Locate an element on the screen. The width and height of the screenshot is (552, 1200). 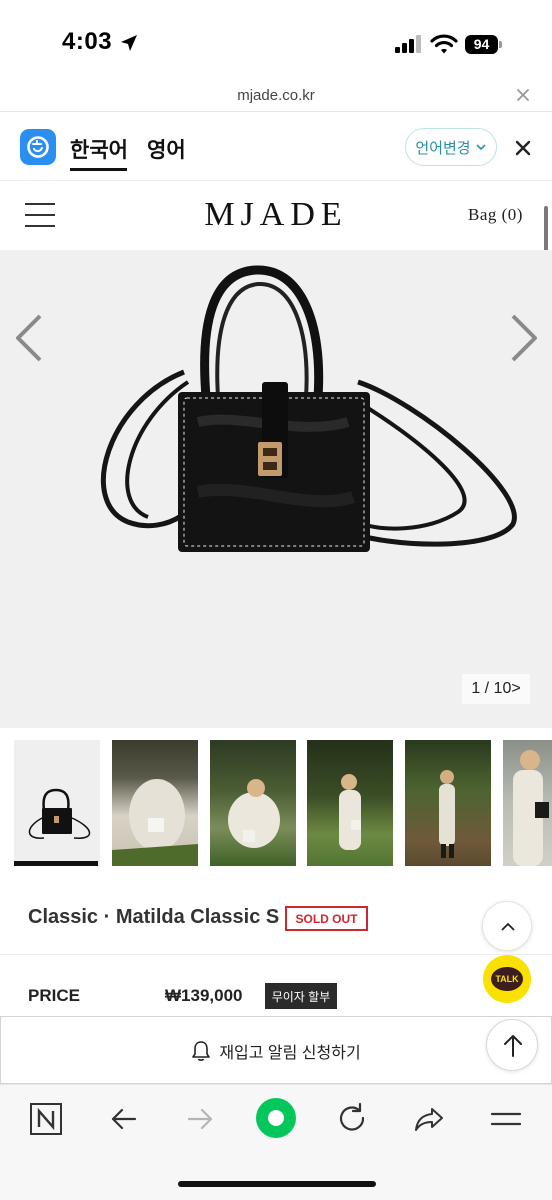
product-title: Classic · Matilda Classic S is located at coordinates (154, 917).